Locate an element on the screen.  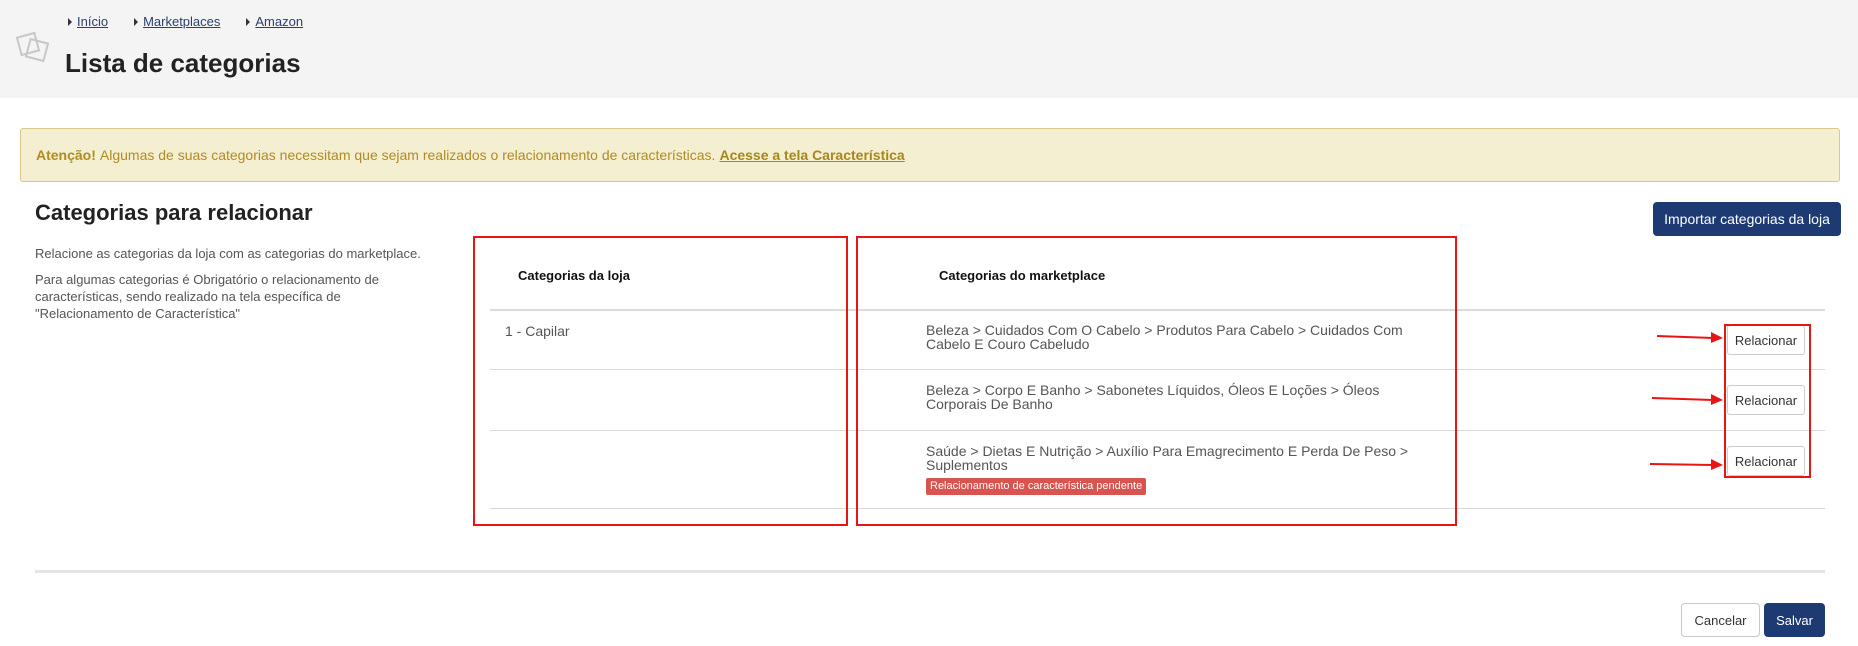
breadcrumb-item-inicio: Início is located at coordinates (88, 21).